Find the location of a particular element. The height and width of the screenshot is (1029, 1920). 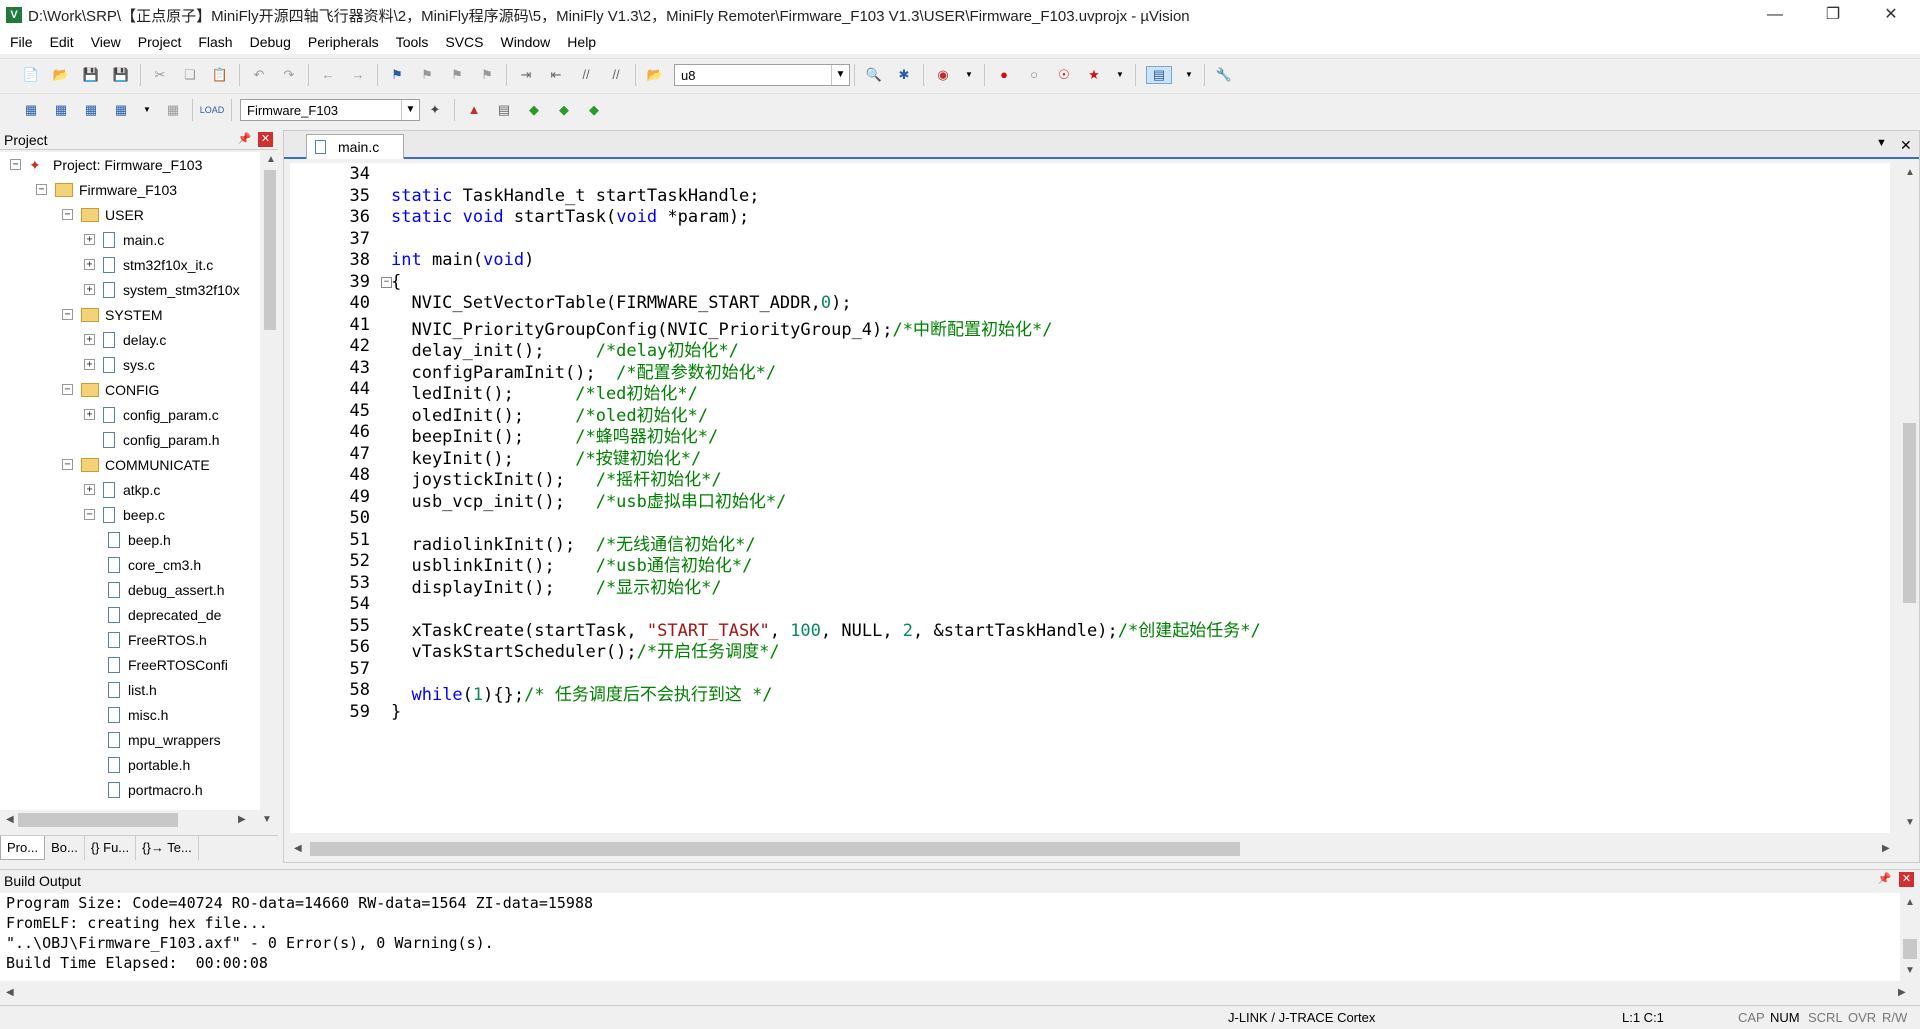

pack-installer-icon: ◆ is located at coordinates (564, 110).